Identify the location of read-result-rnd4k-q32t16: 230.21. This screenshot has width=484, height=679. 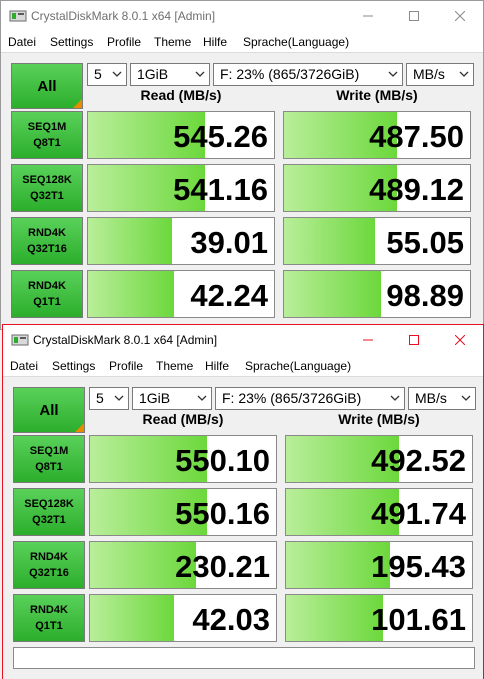
(183, 565).